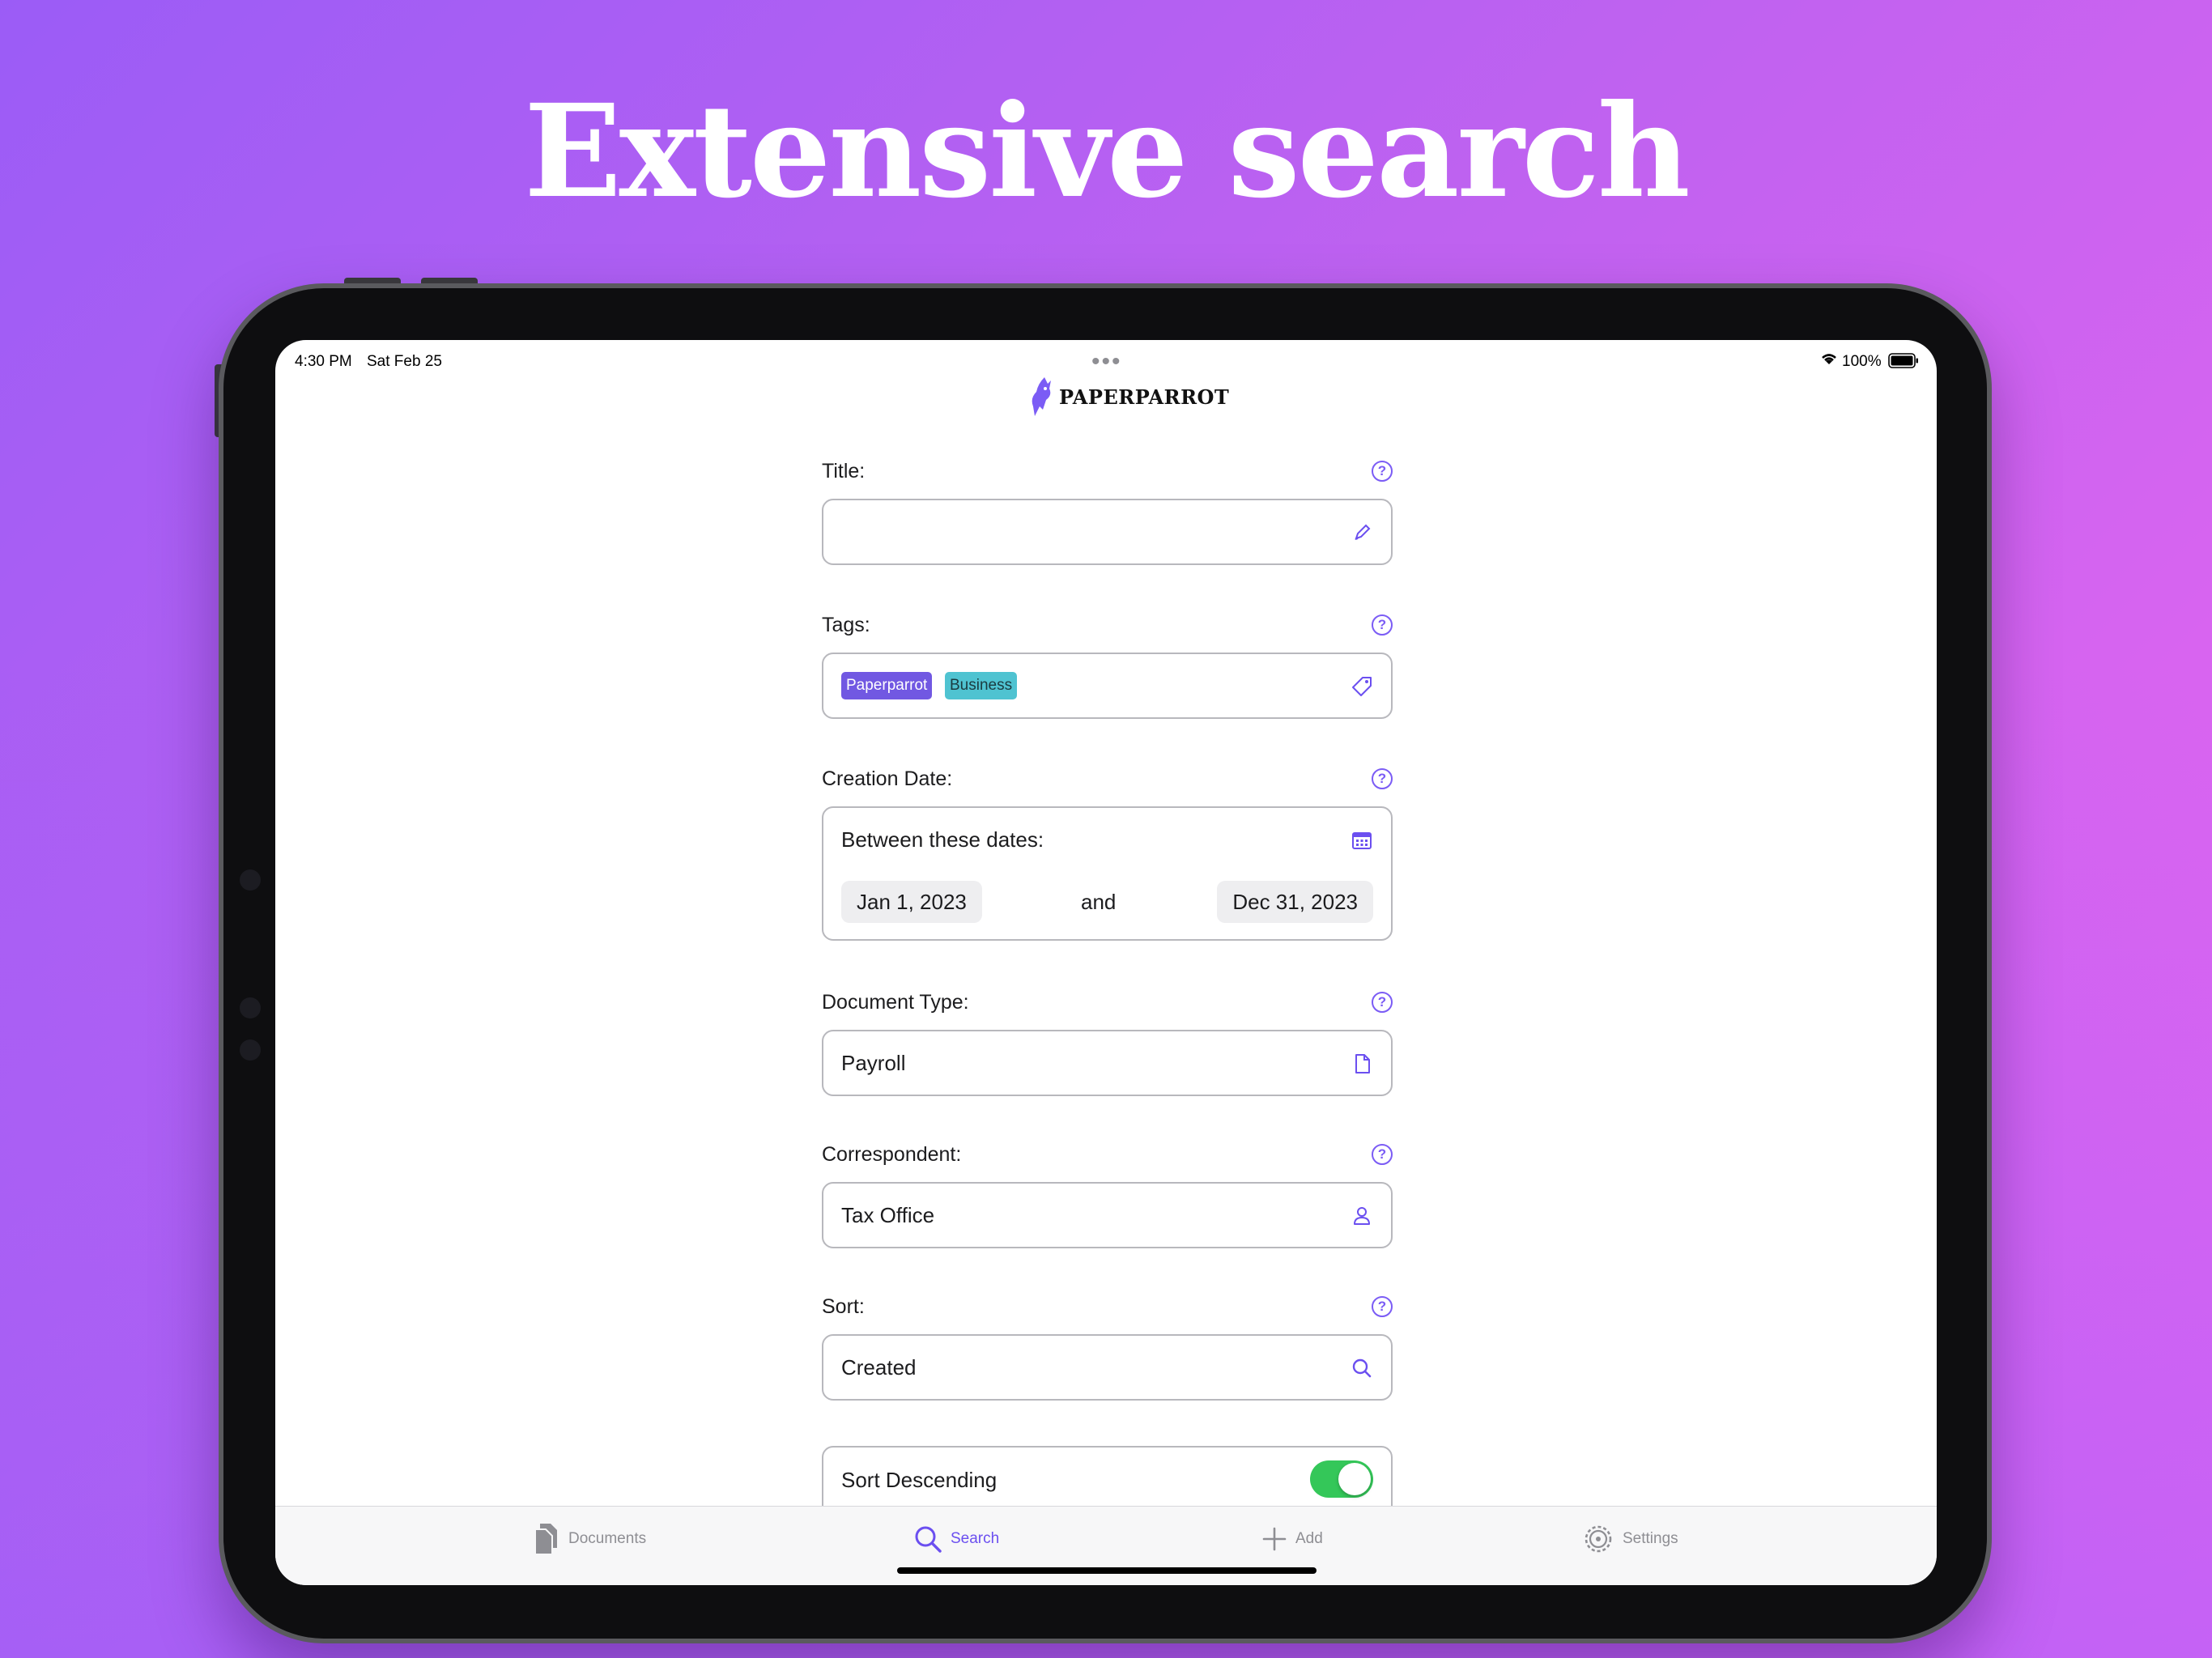 The image size is (2212, 1658). I want to click on correspondent-value: Tax Office, so click(888, 1215).